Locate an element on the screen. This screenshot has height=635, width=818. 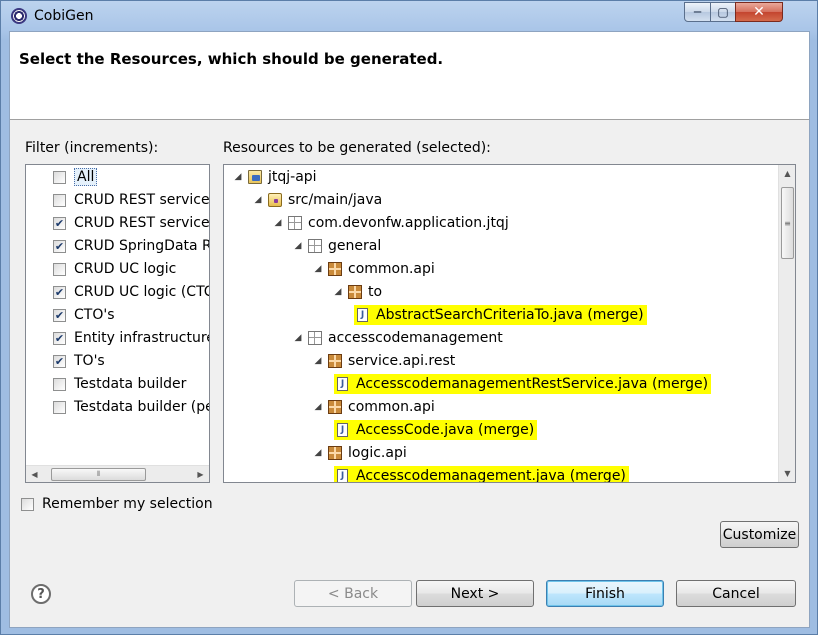
tree-node: J AbstractSearchCriteriaTo.java (merge) is located at coordinates (500, 315).